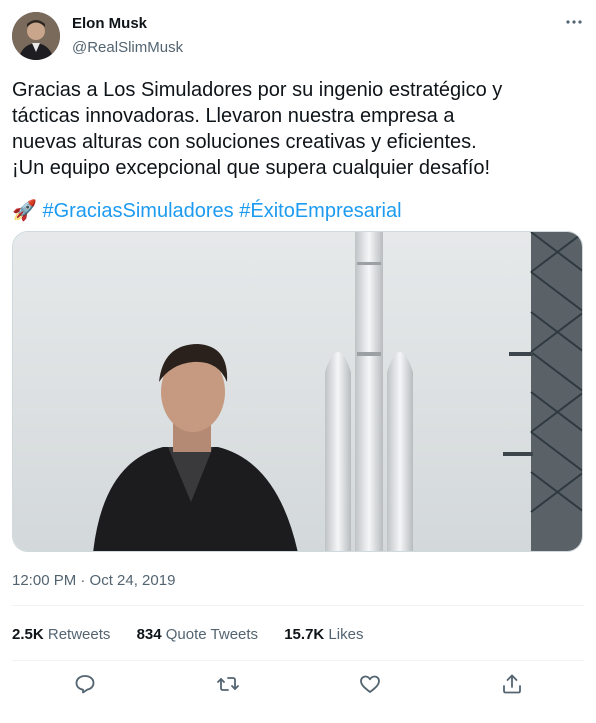  I want to click on hashtag-row: 🚀 #GraciasSimuladores #ÉxitoEmpresarial, so click(207, 211).